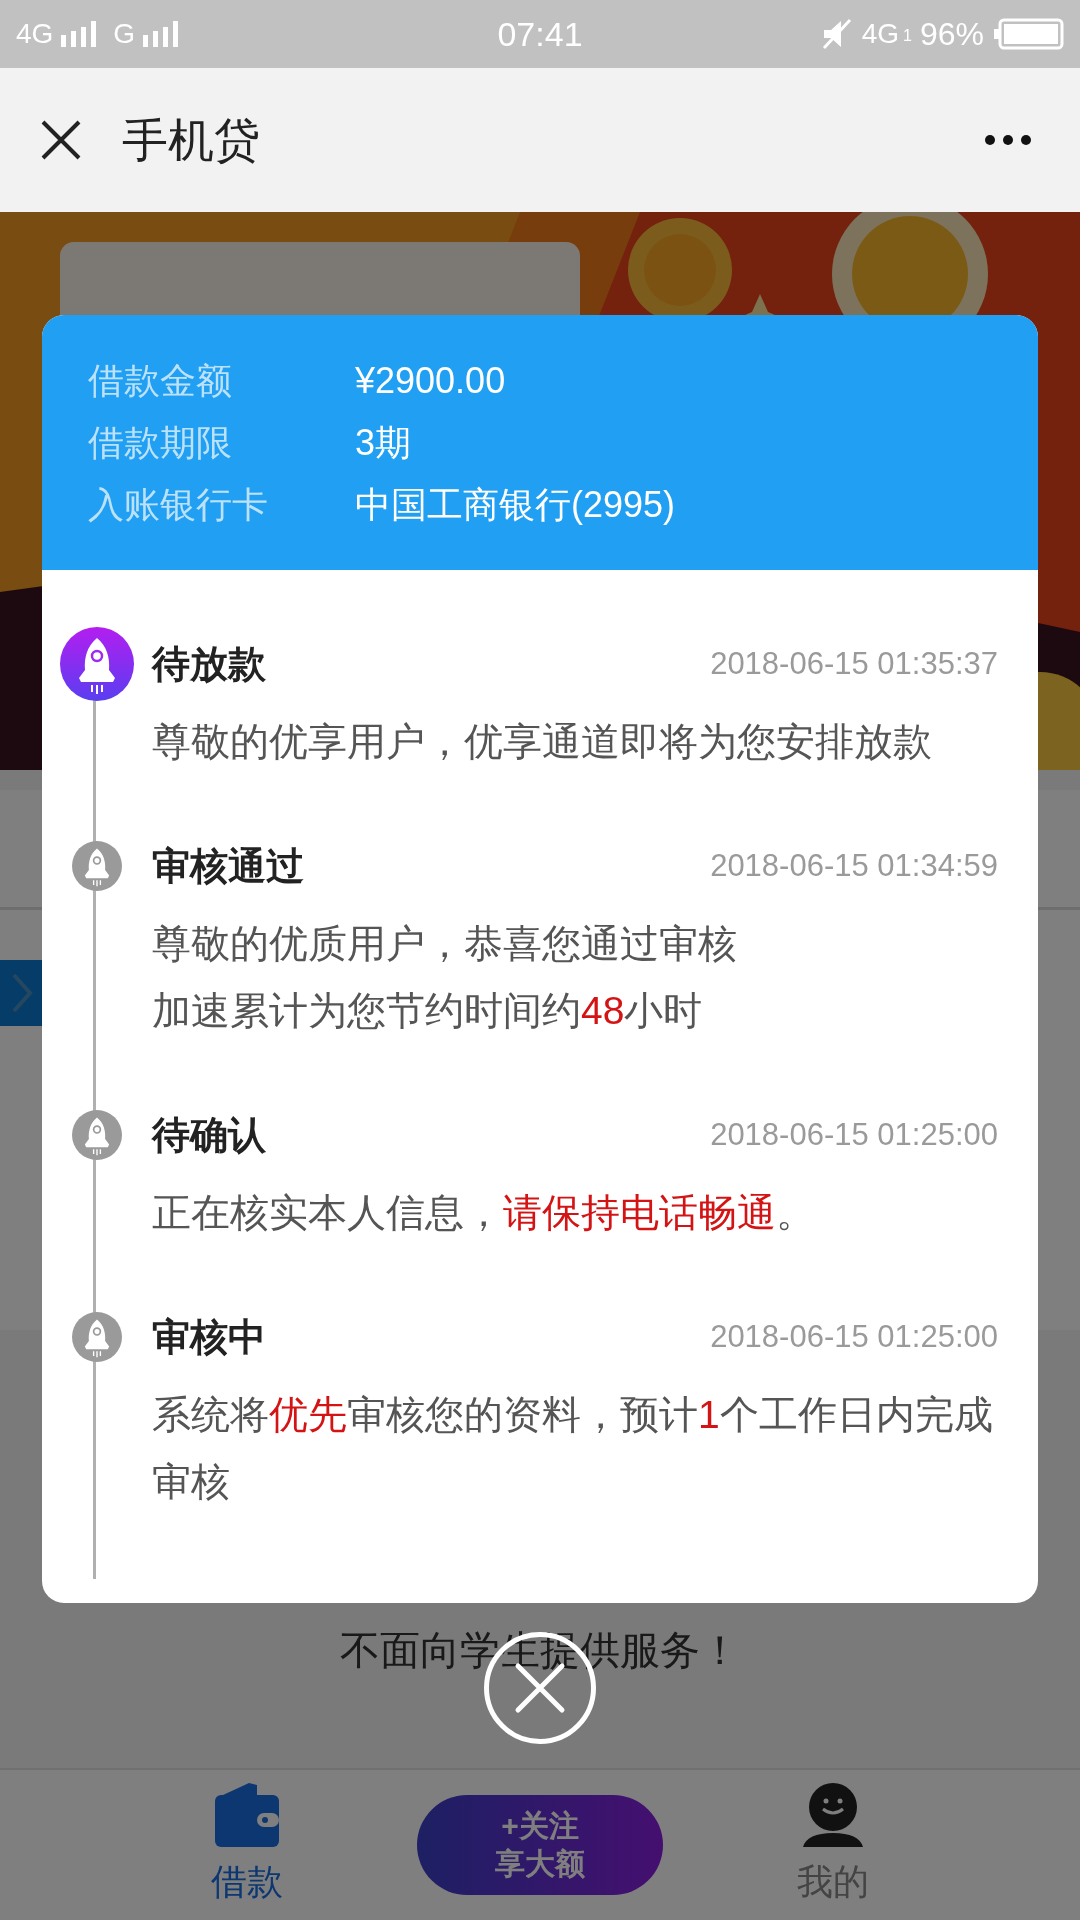  I want to click on summary-value: 3期, so click(383, 442).